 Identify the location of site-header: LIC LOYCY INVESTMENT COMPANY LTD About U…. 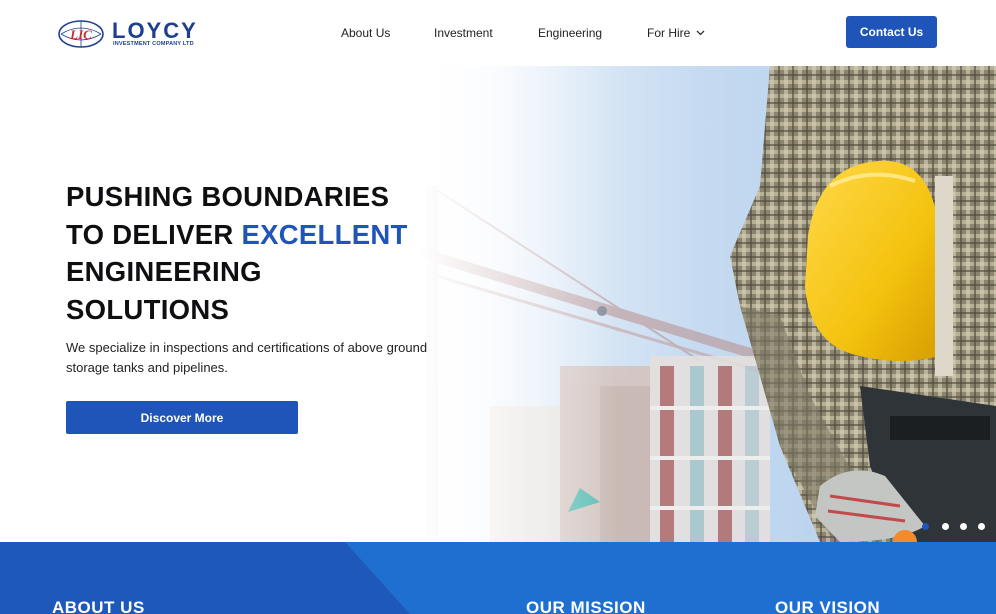
(498, 33).